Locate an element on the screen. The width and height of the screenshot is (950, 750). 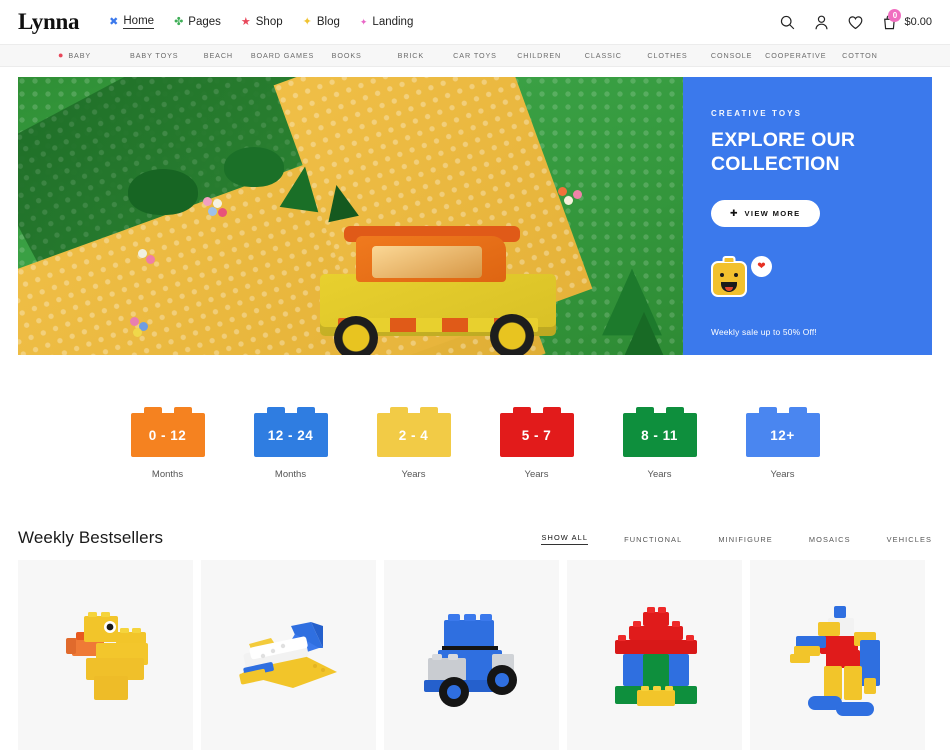
lego-brick-shape: 12+ is located at coordinates (782, 432).